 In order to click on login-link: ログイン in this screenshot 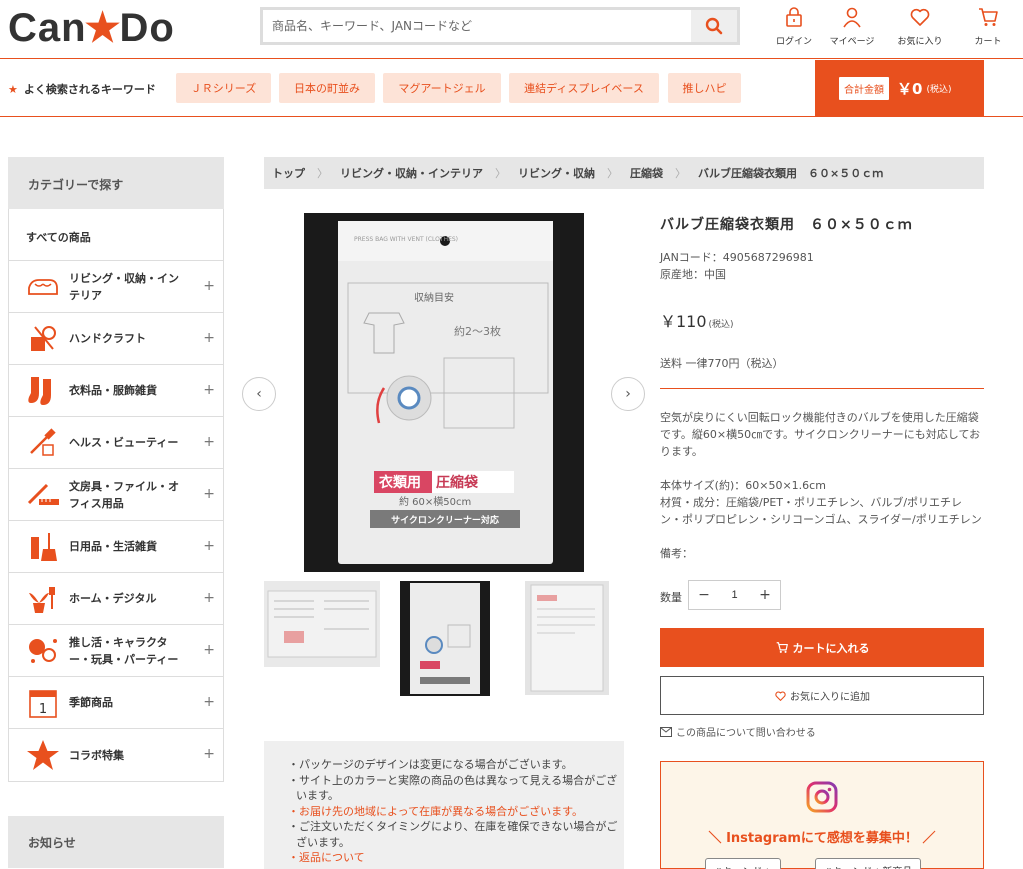, I will do `click(794, 26)`.